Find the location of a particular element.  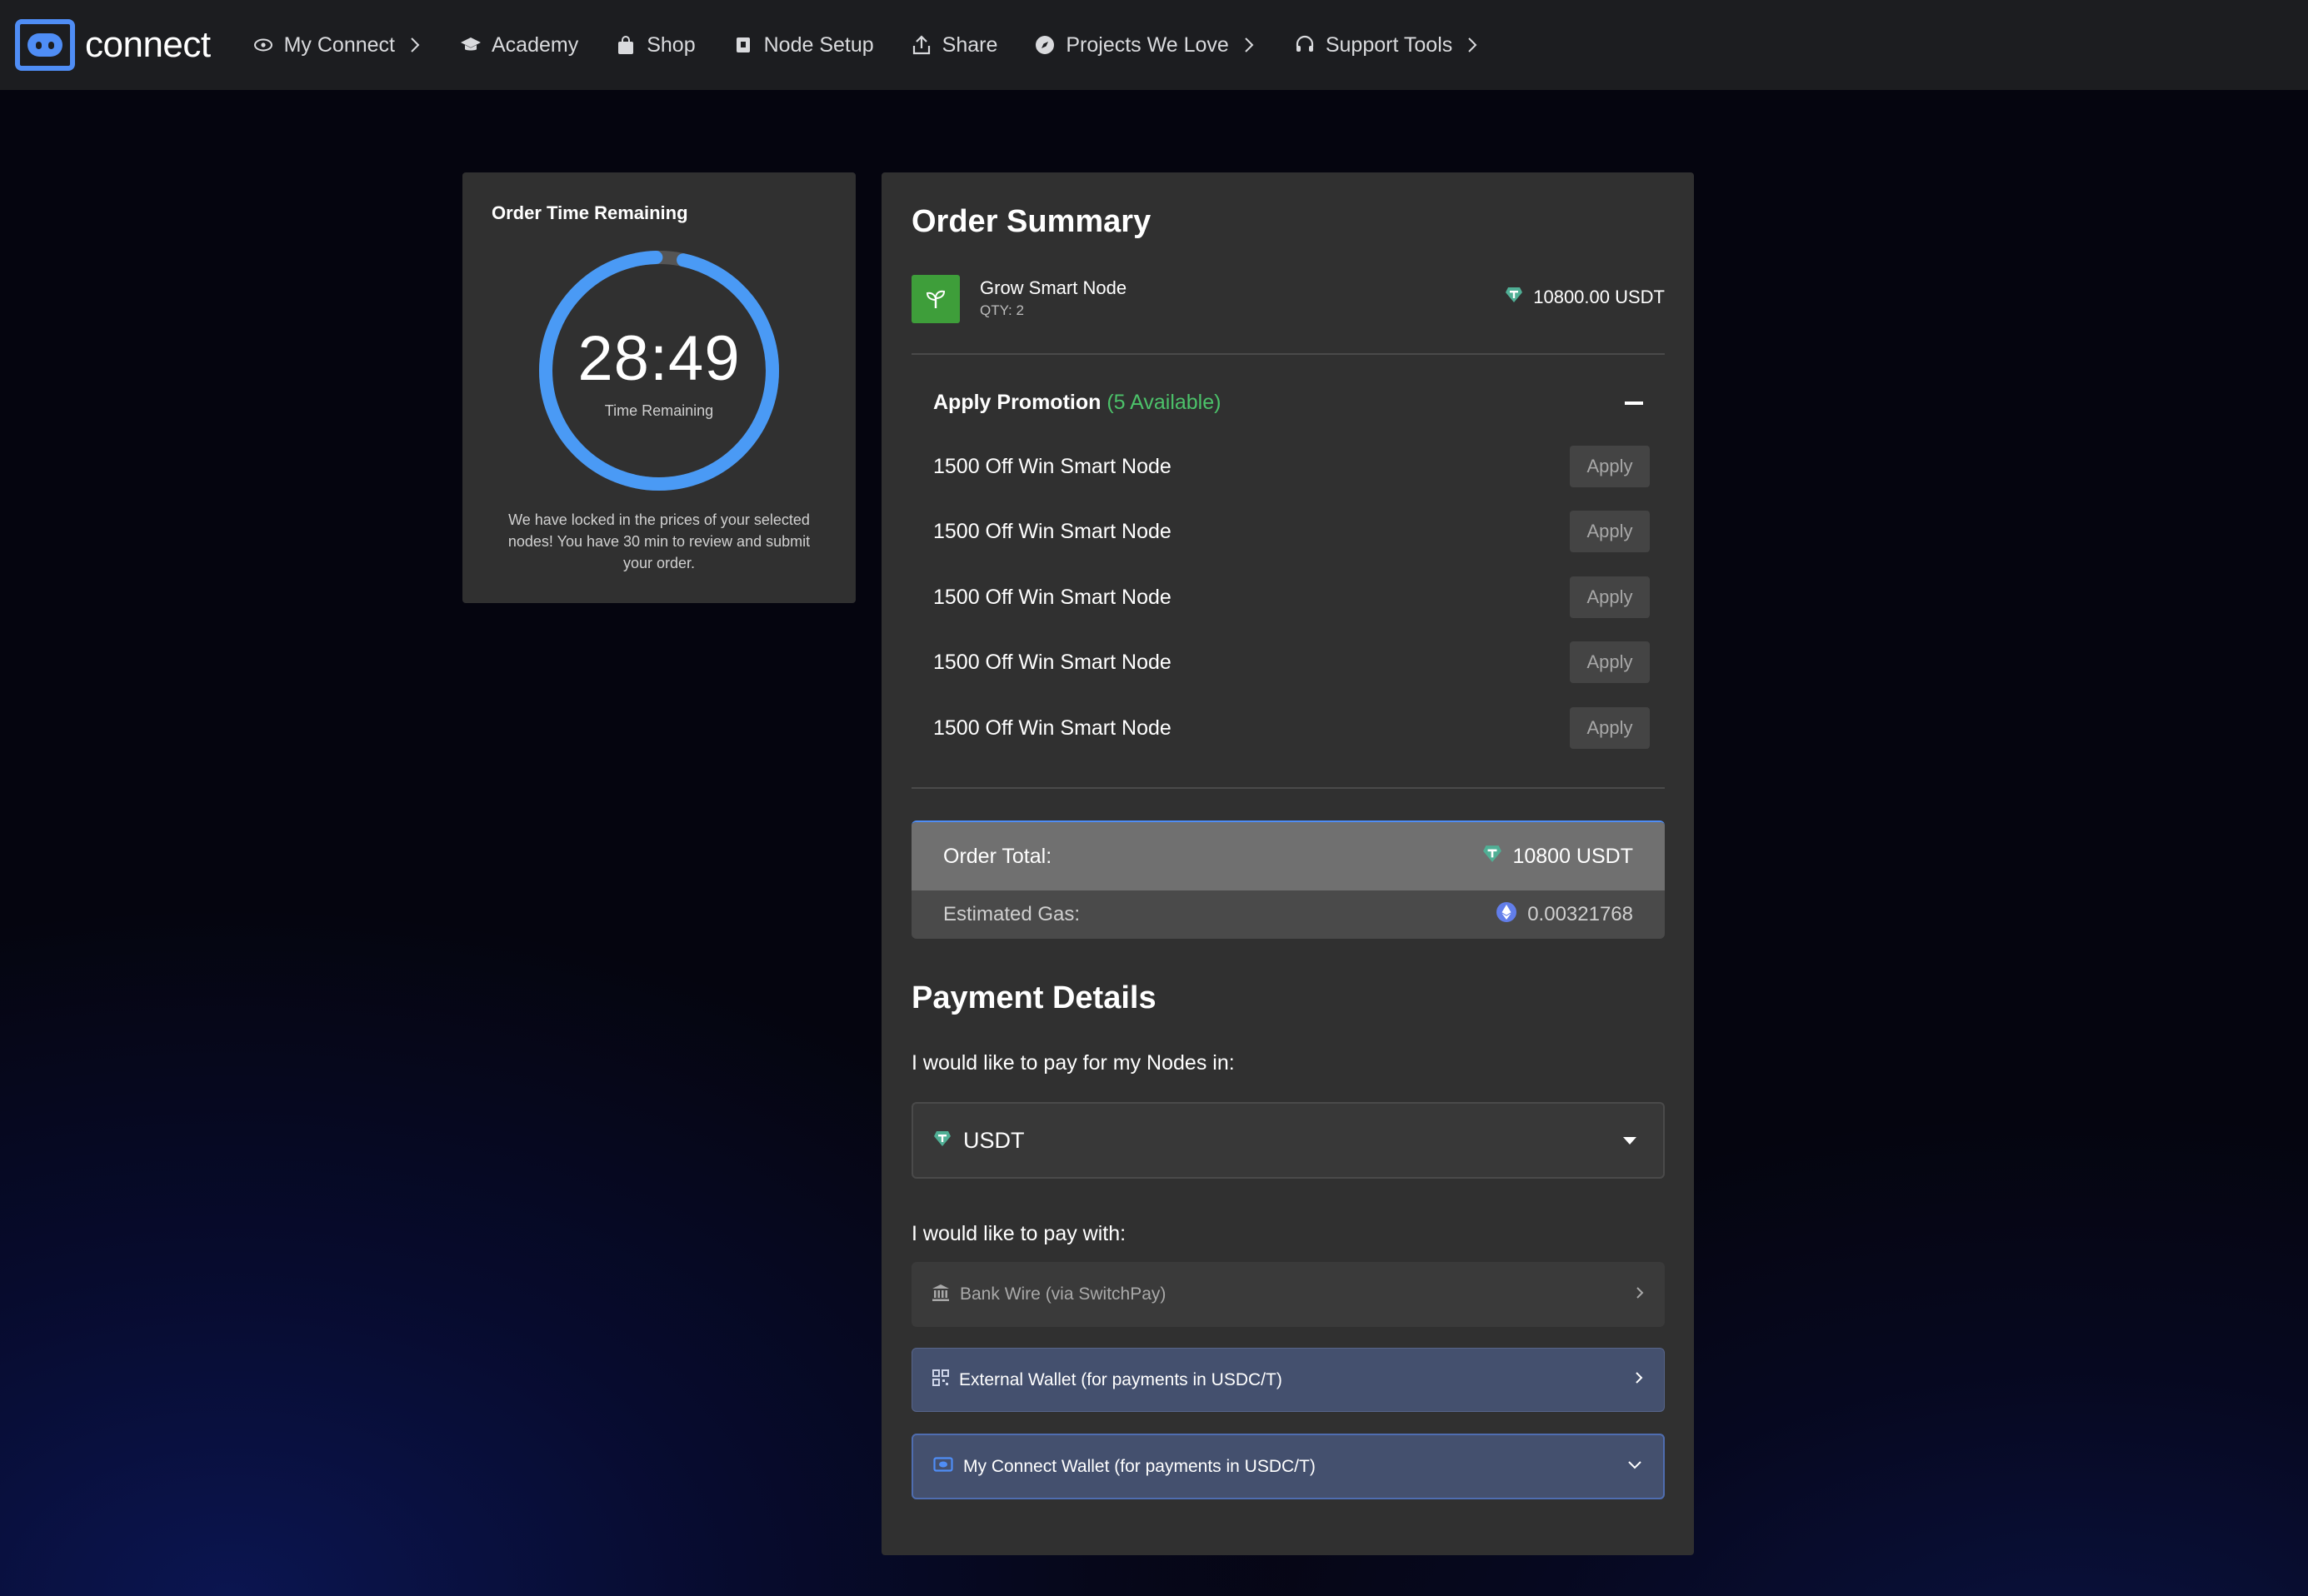

order-total-row: Order Total: 10800 USDT is located at coordinates (1288, 856).